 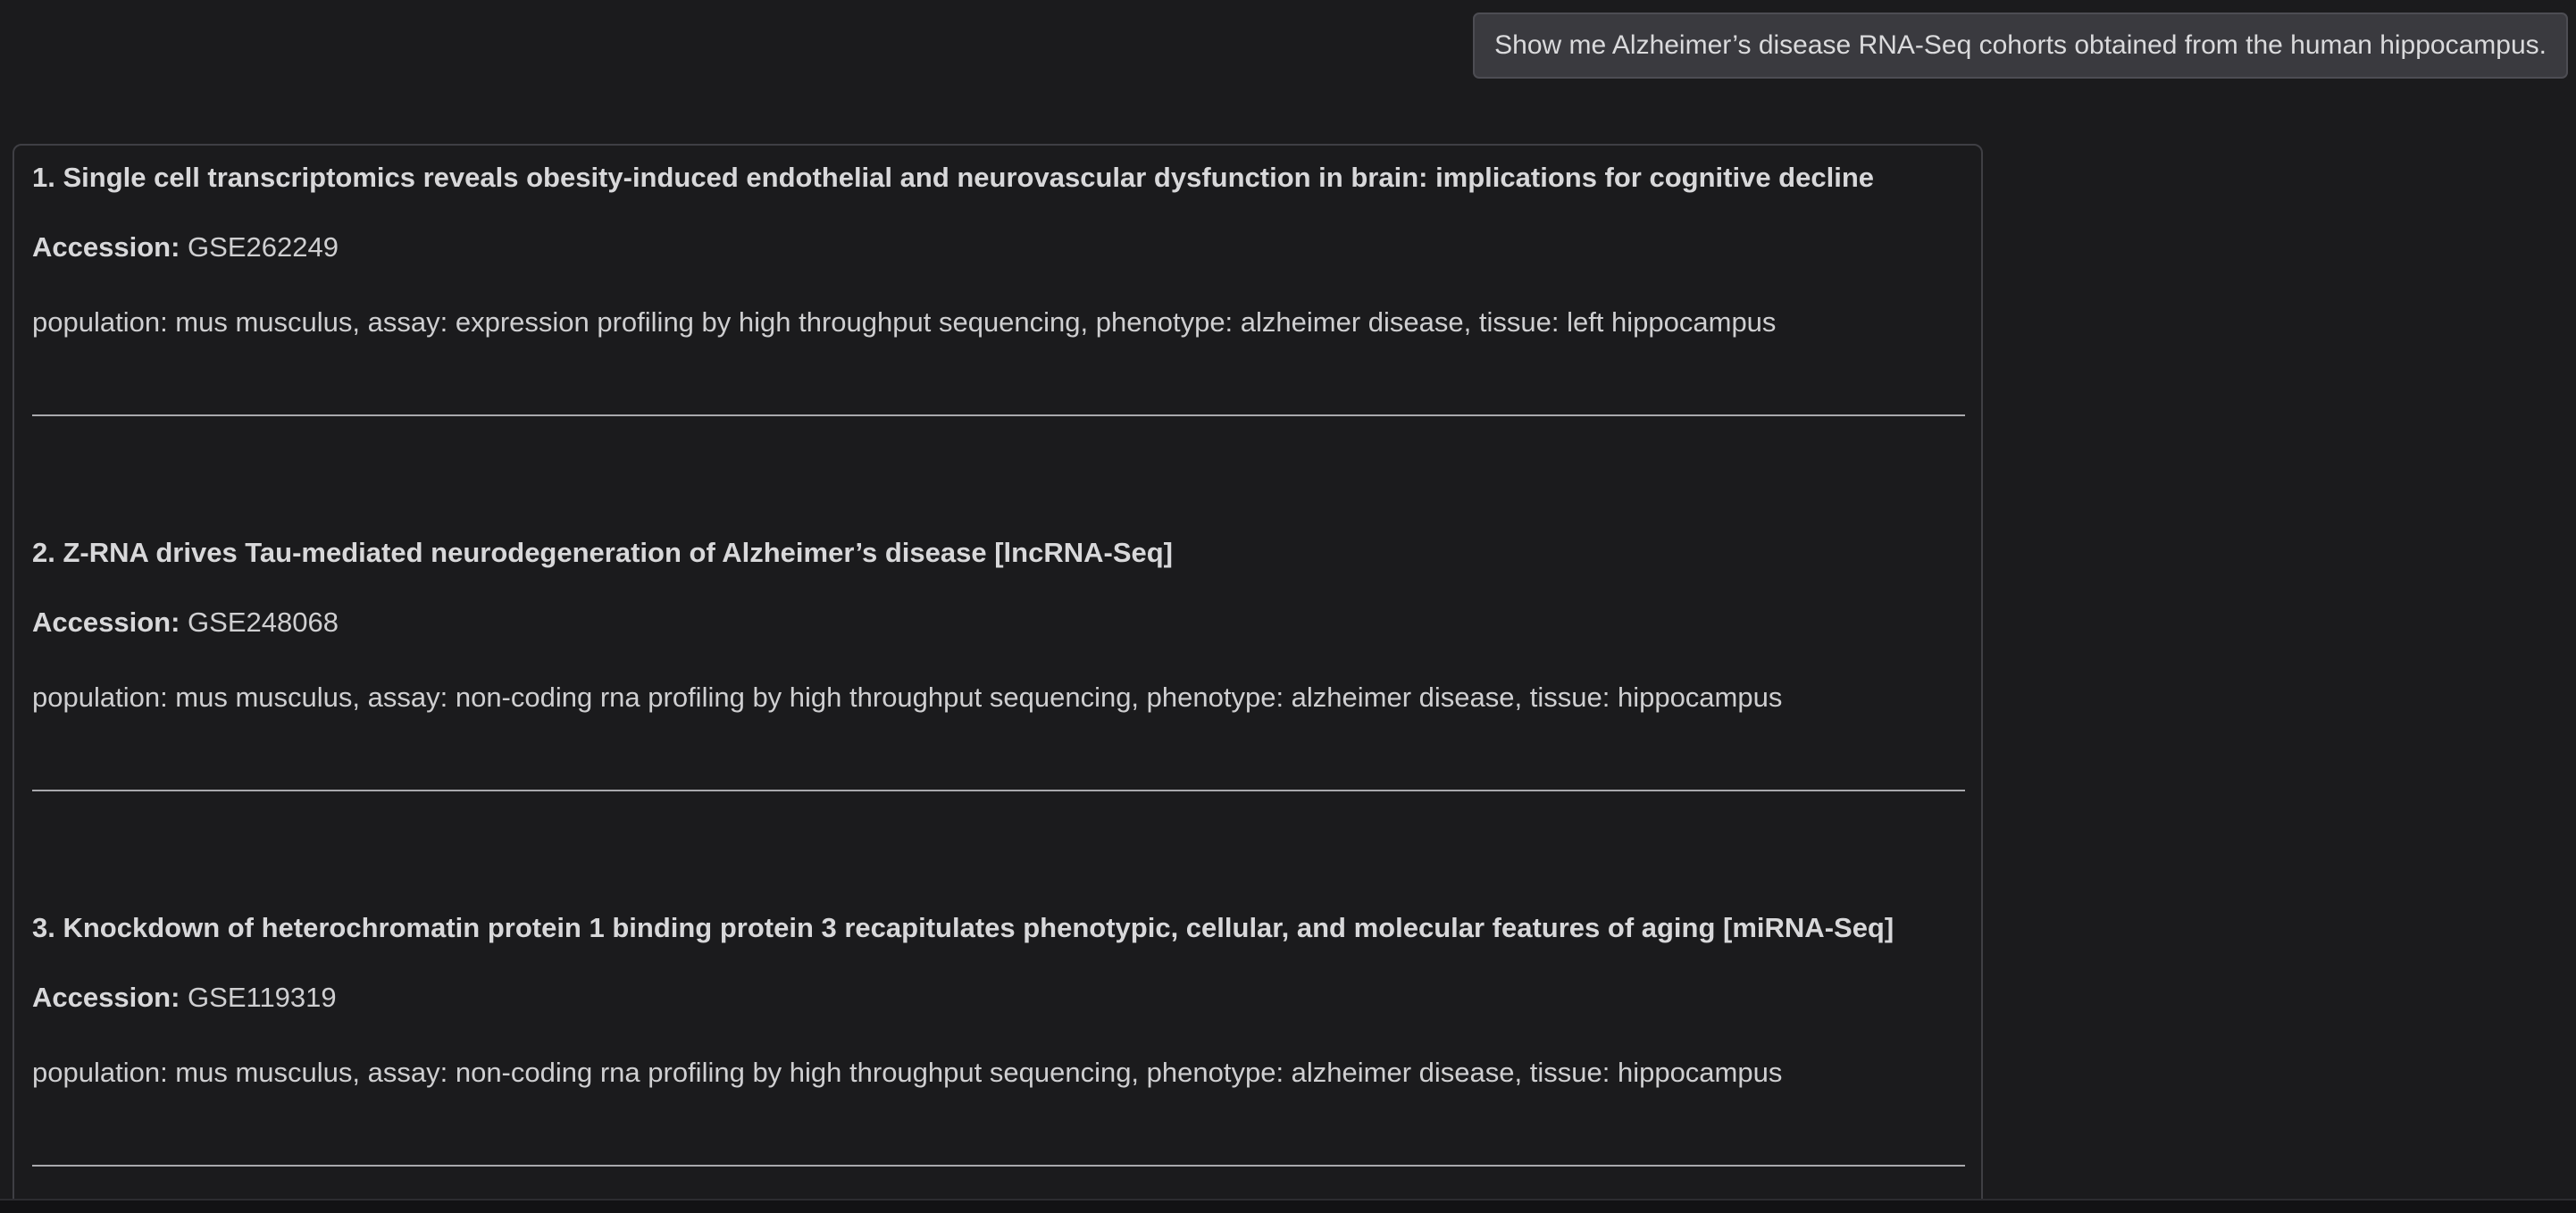 What do you see at coordinates (186, 247) in the screenshot?
I see `result-accession: Accession: GSE262249` at bounding box center [186, 247].